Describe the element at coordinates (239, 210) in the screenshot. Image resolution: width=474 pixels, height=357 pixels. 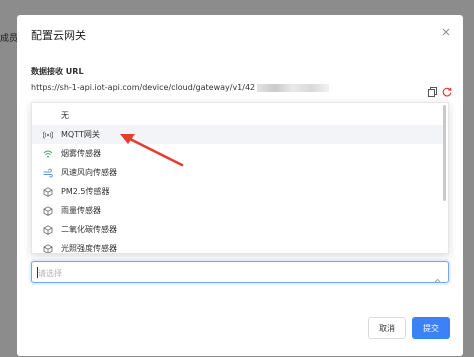
I see `dropdown-option-rain: 雨量传感器` at that location.